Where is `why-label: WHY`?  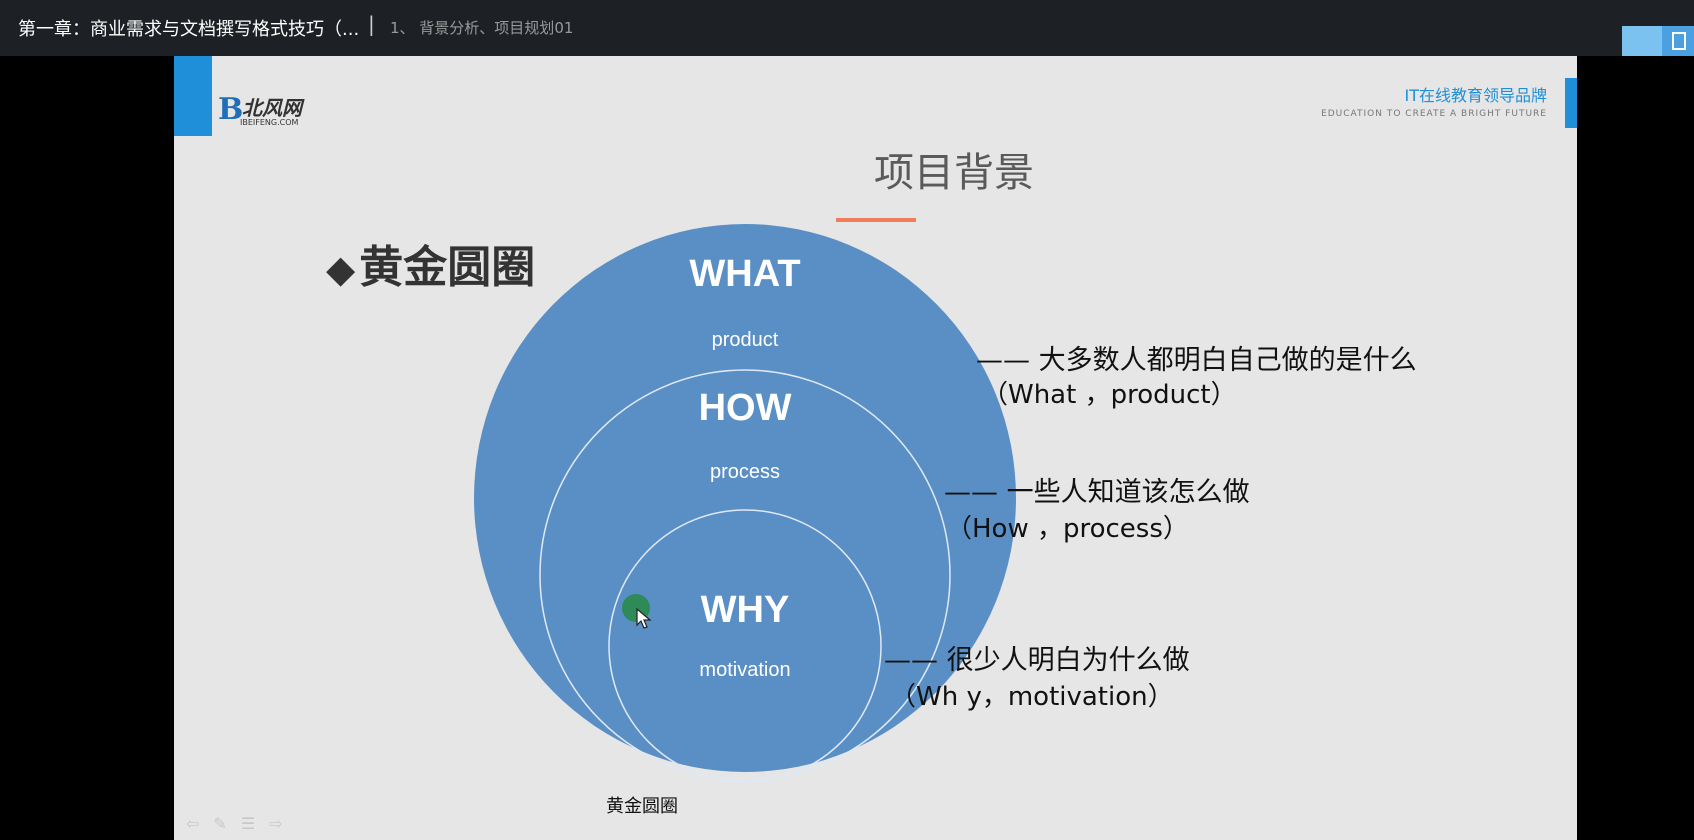 why-label: WHY is located at coordinates (745, 610).